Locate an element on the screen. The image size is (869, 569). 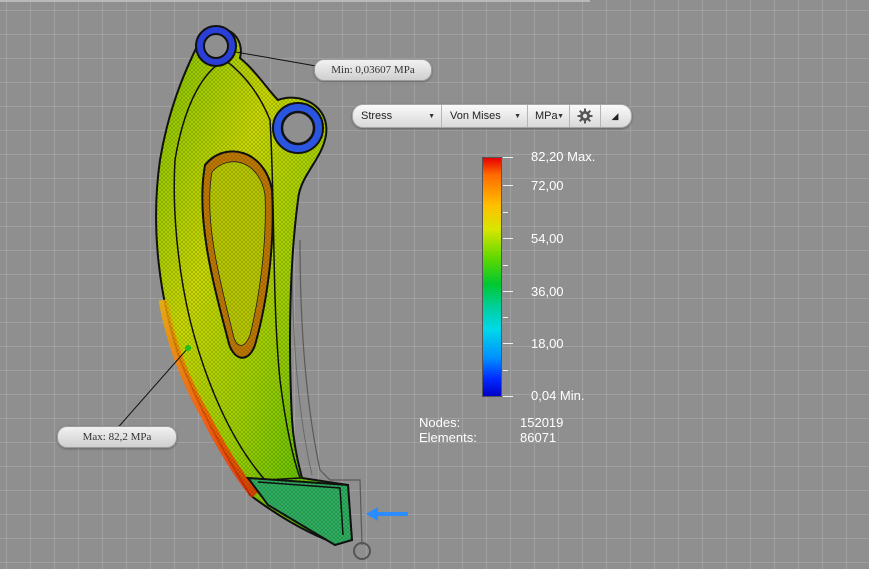
max-stress-callout: Max: 82,2 MPa is located at coordinates (117, 437).